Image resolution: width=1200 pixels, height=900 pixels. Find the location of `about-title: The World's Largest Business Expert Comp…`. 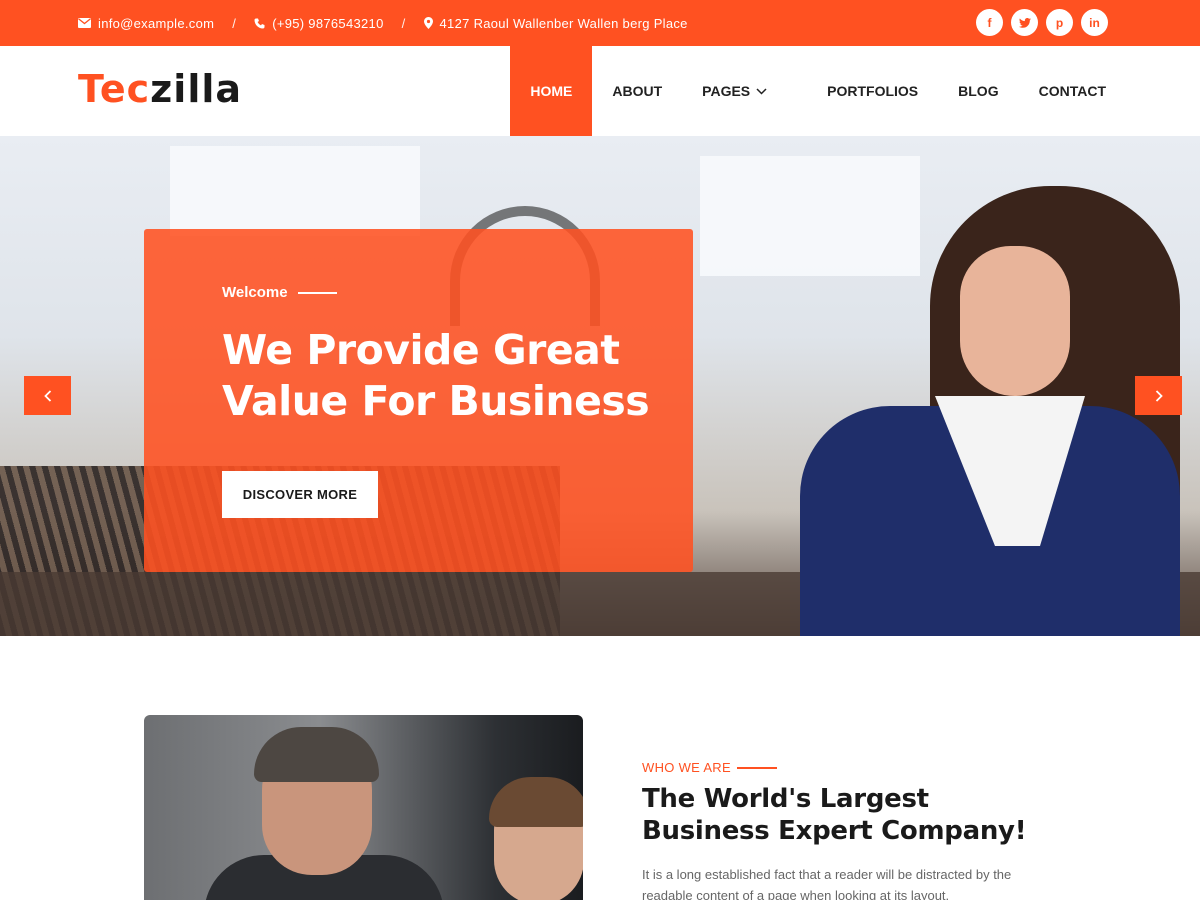

about-title: The World's Largest Business Expert Comp… is located at coordinates (834, 815).